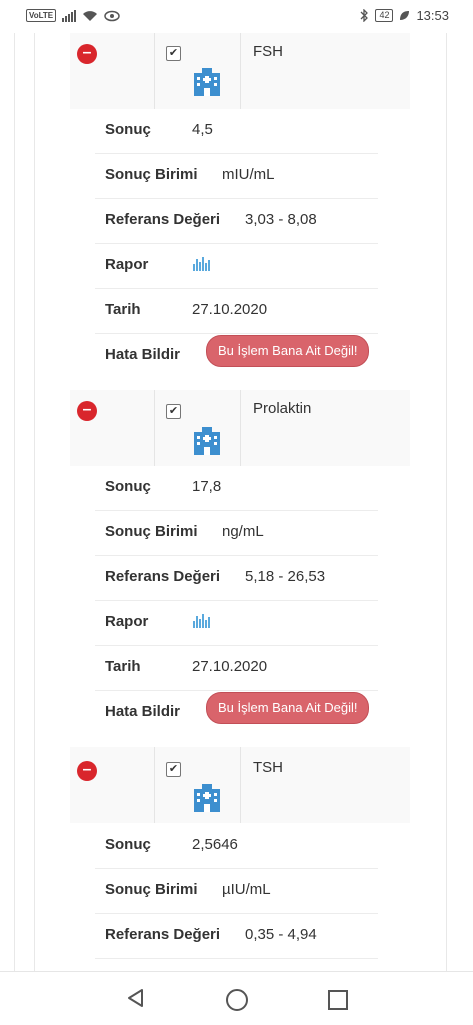  What do you see at coordinates (364, 15) in the screenshot?
I see `bluetooth-icon` at bounding box center [364, 15].